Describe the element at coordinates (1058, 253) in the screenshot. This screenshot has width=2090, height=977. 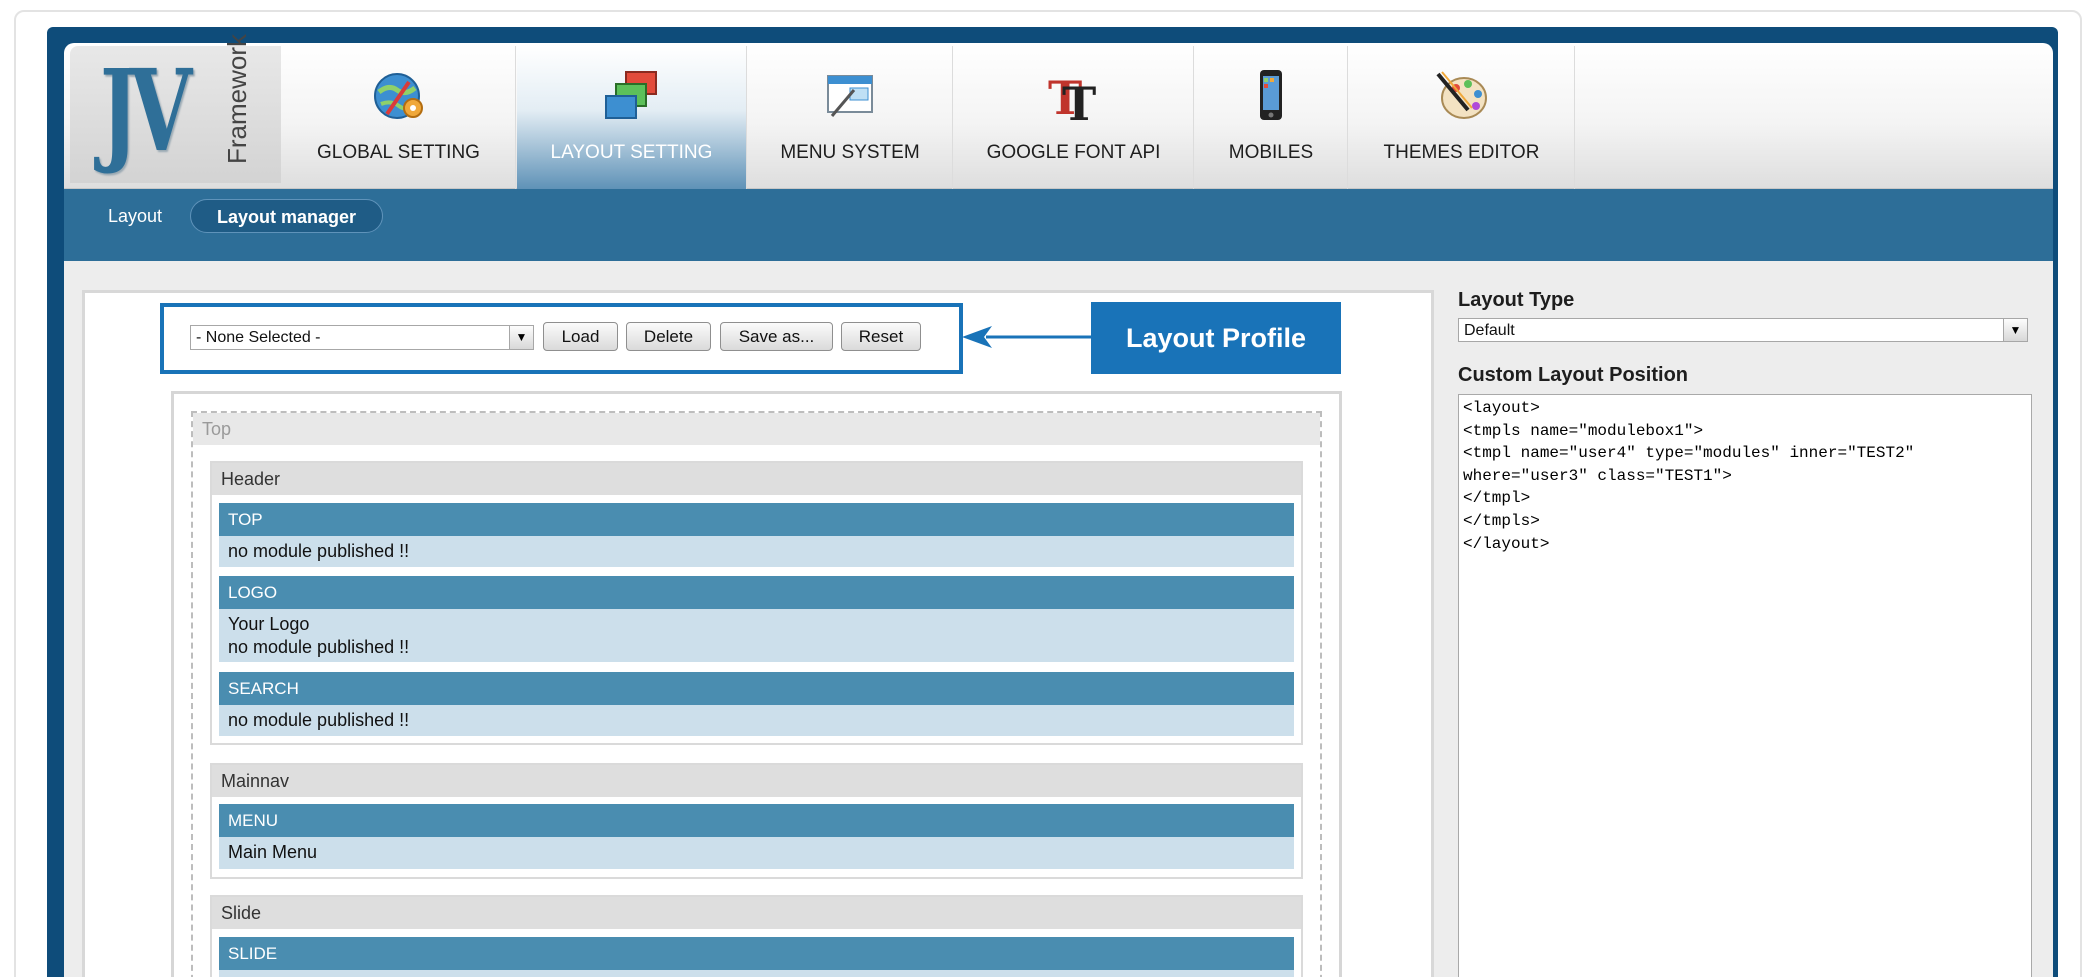
I see `subnav-band` at that location.